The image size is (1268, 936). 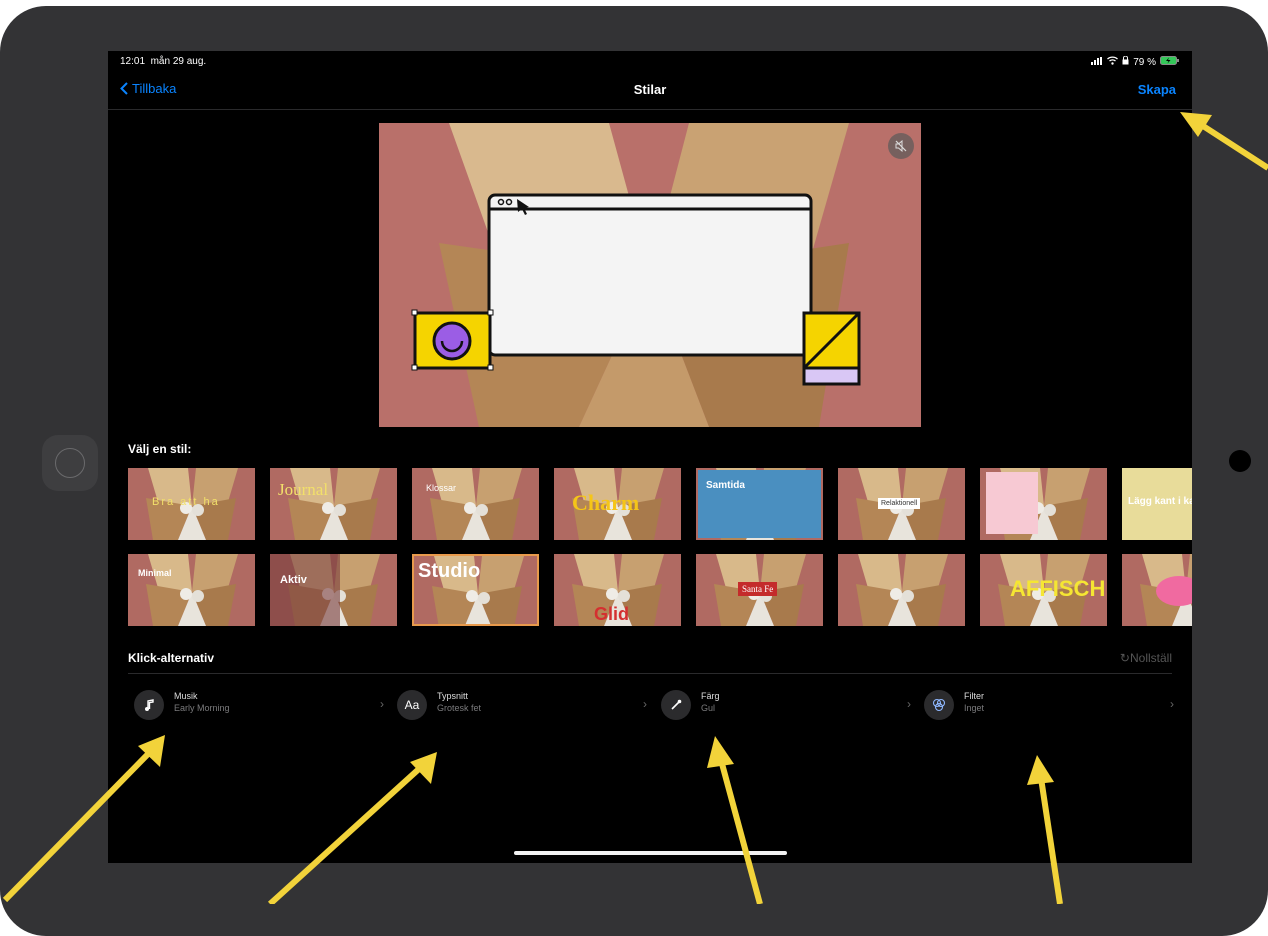 I want to click on status-indicators: 79 %, so click(x=1135, y=61).